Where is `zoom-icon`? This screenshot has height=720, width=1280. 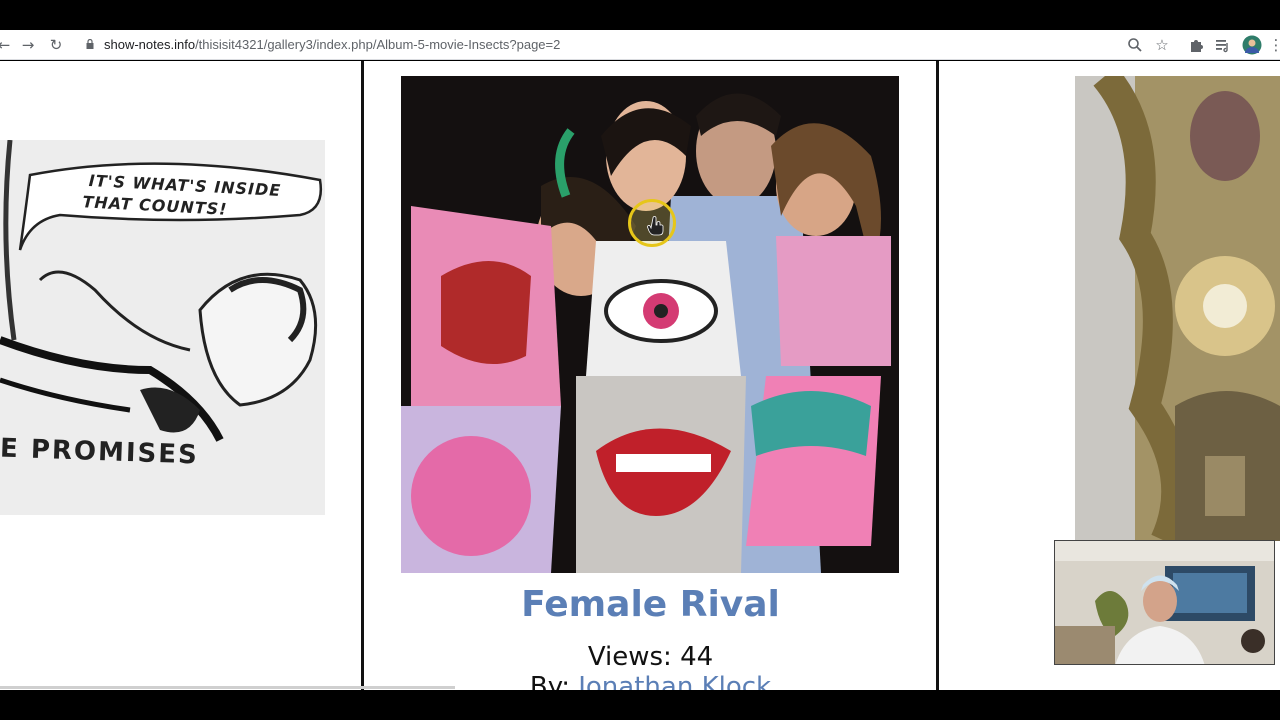
zoom-icon is located at coordinates (1135, 45).